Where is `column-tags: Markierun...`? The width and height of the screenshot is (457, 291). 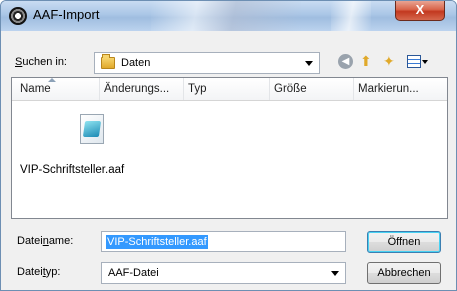
column-tags: Markierun... is located at coordinates (400, 89).